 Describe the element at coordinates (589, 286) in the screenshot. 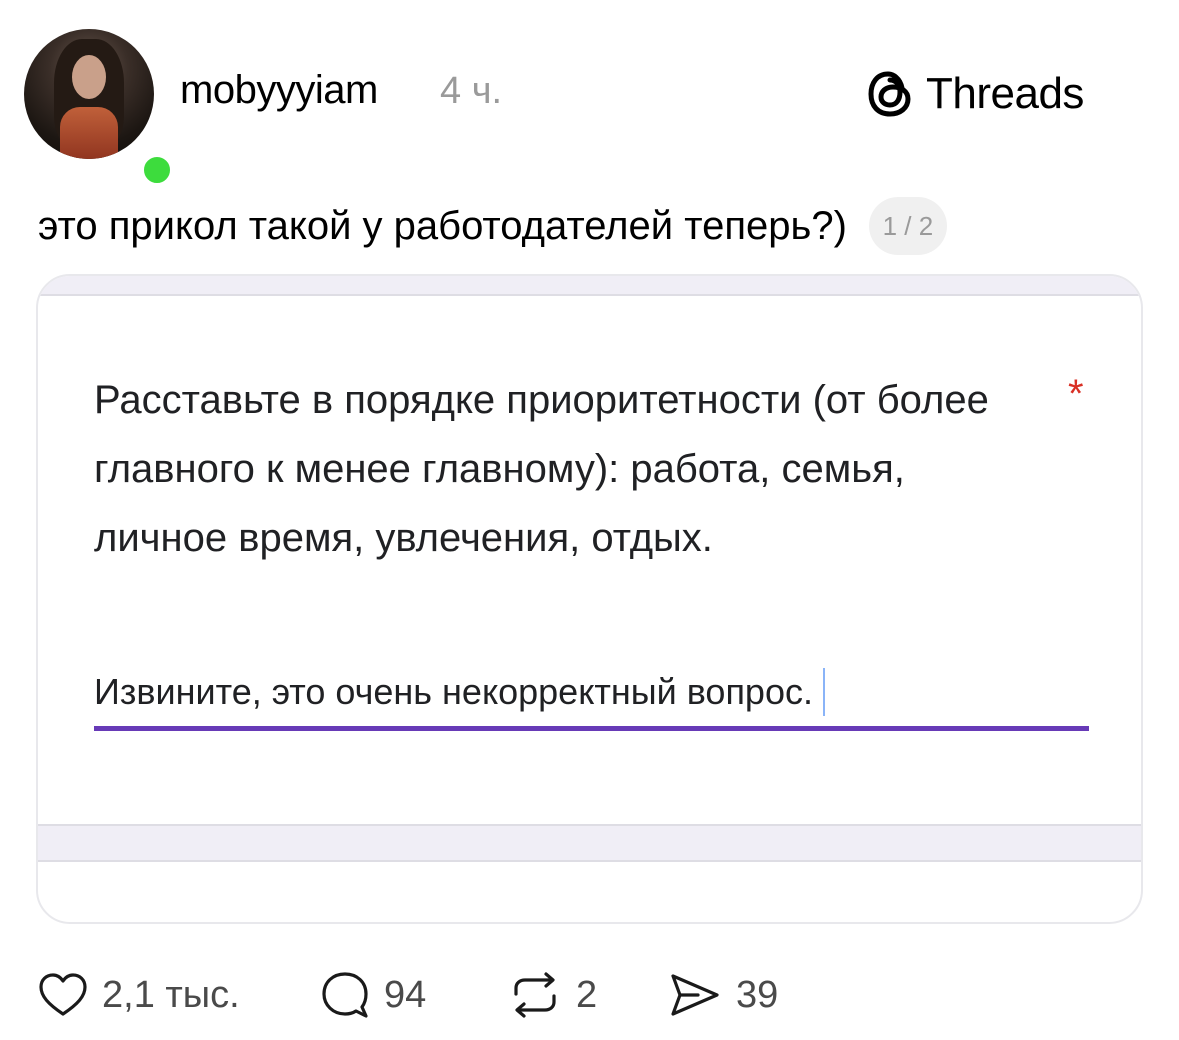

I see `card-top-band` at that location.